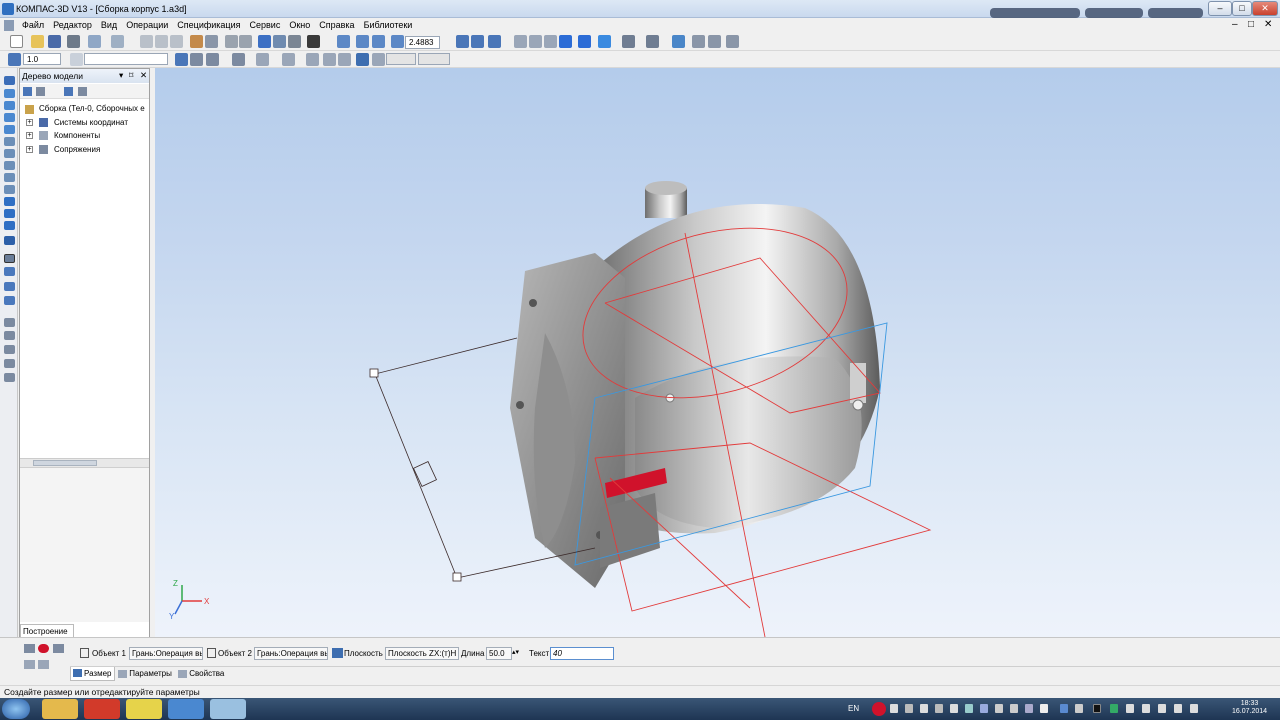 The width and height of the screenshot is (1280, 720). Describe the element at coordinates (186, 709) in the screenshot. I see `kompas-taskbar-icon` at that location.